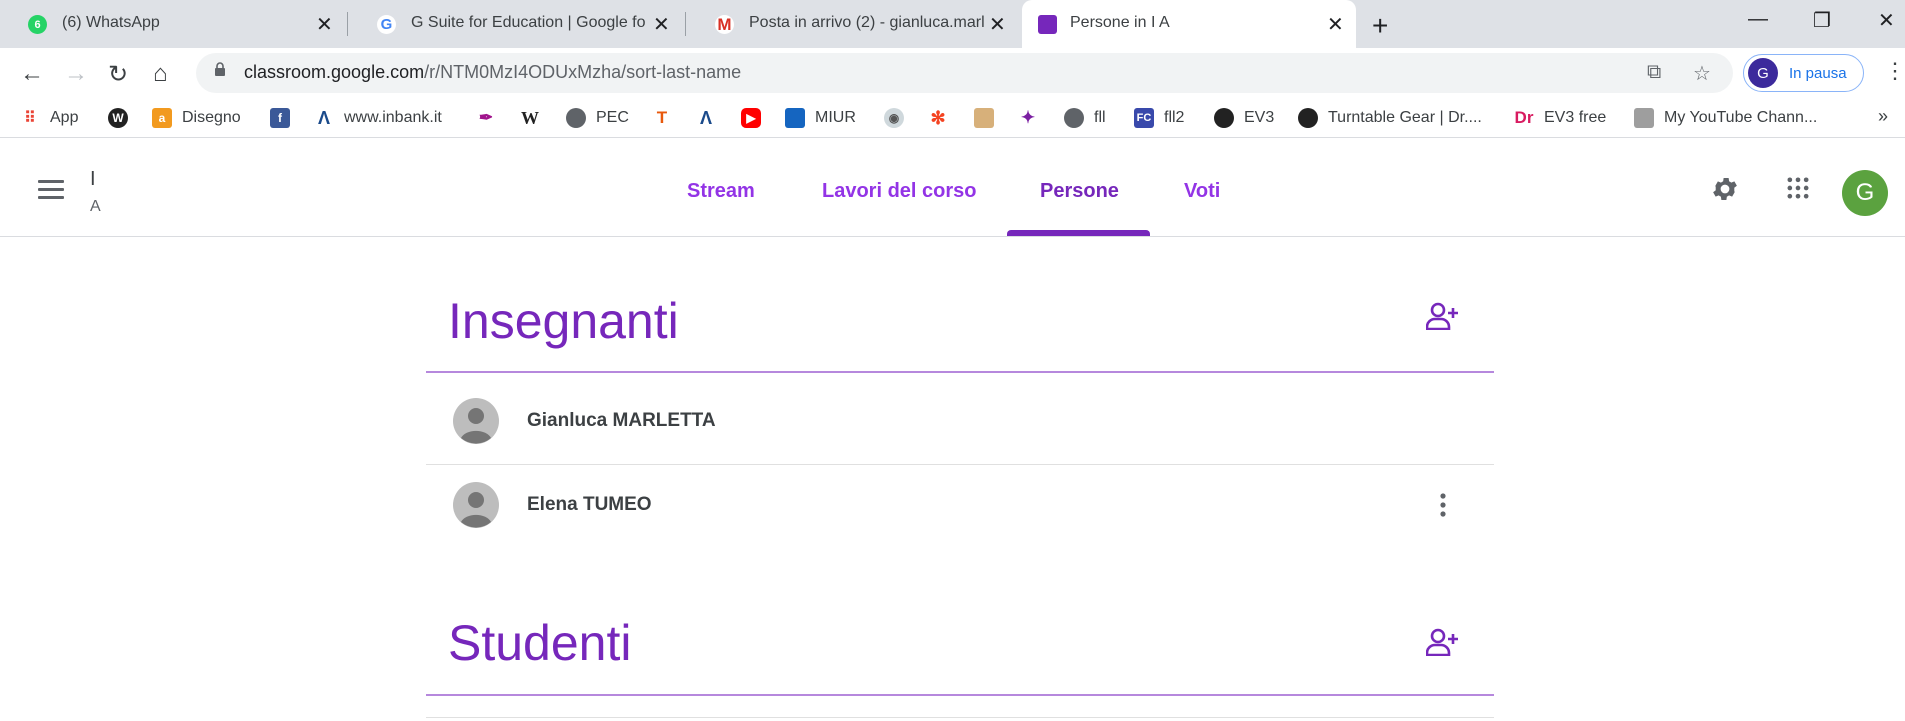 Image resolution: width=1905 pixels, height=721 pixels. Describe the element at coordinates (1654, 72) in the screenshot. I see `translate-icon: ⧉` at that location.